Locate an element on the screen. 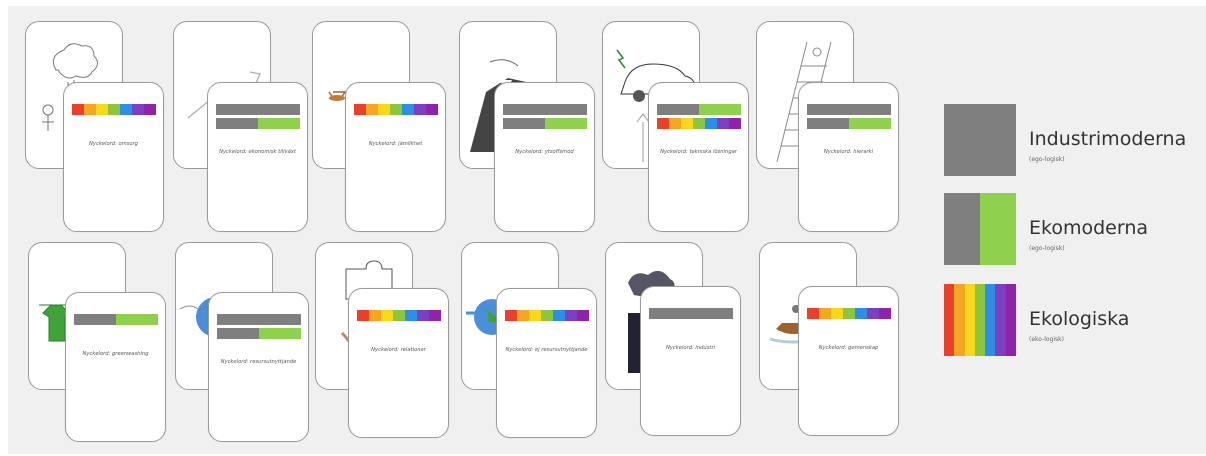 The image size is (1206, 456). keyword-card: Nyckelord: ej resursutnyttjande is located at coordinates (546, 363).